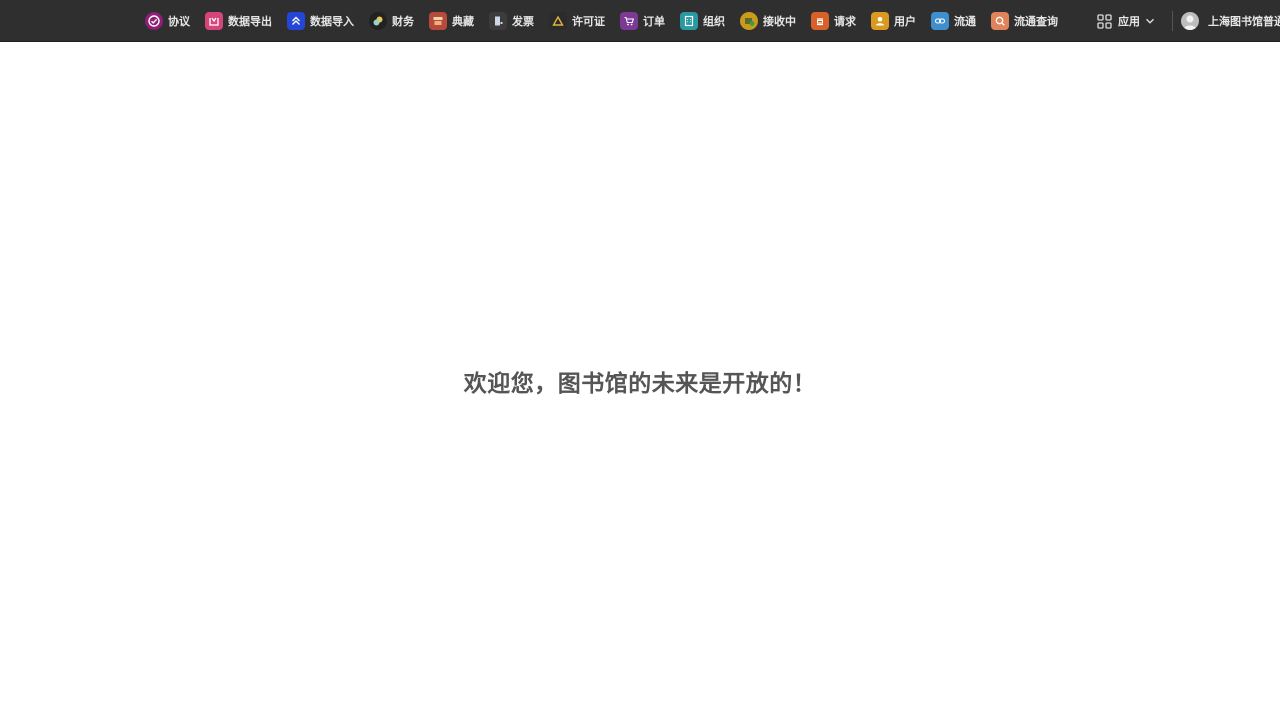  Describe the element at coordinates (403, 21) in the screenshot. I see `nav-item-label: 财务` at that location.